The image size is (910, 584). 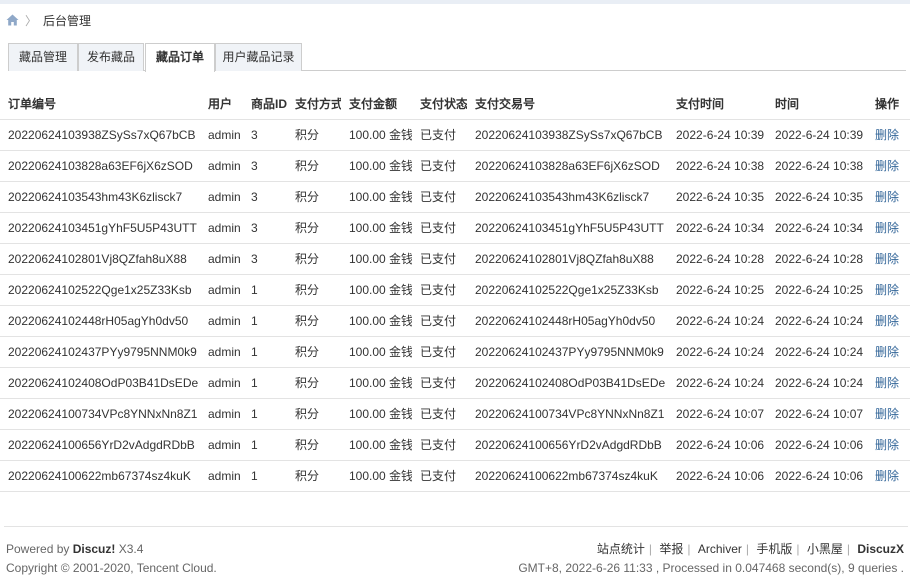 I want to click on cell-transaction-no: 20220624103828a63EF6jX6zSOD, so click(x=567, y=166).